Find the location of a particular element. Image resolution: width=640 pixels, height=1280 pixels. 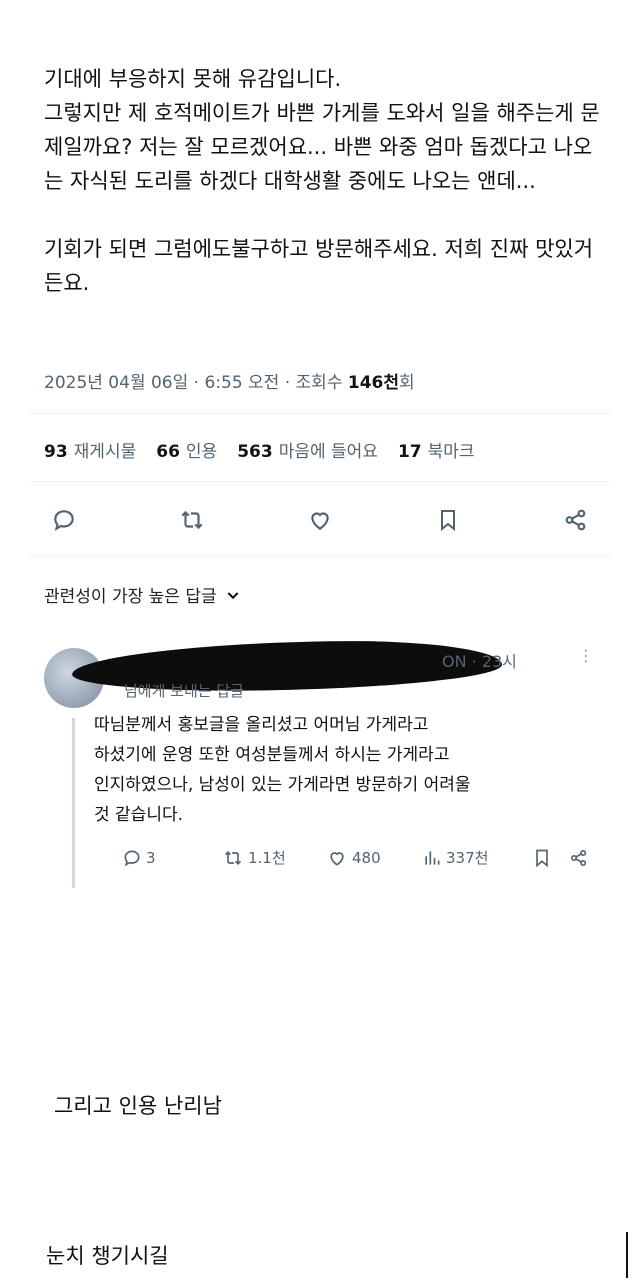

caption-line-1: 그리고 인용 난리남 is located at coordinates (138, 1106).